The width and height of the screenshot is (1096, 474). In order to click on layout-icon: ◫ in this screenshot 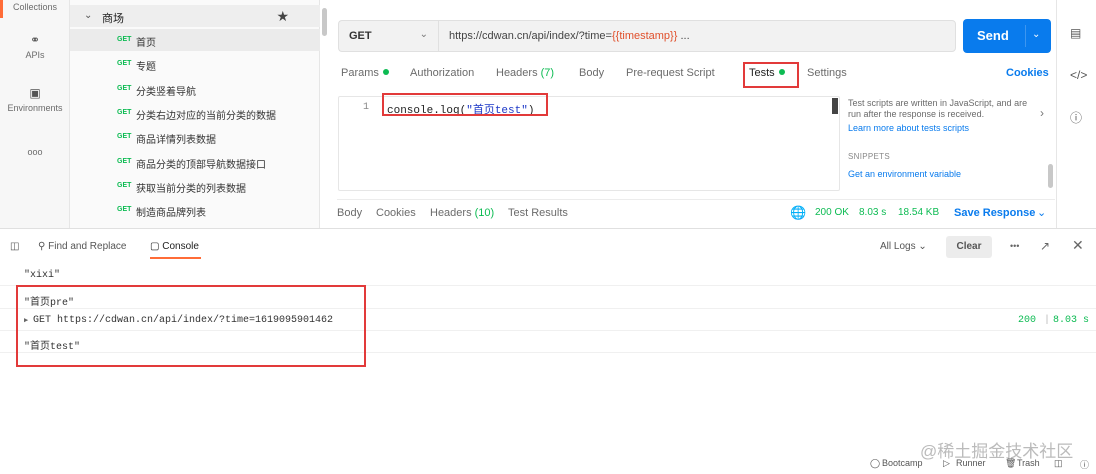, I will do `click(1058, 463)`.